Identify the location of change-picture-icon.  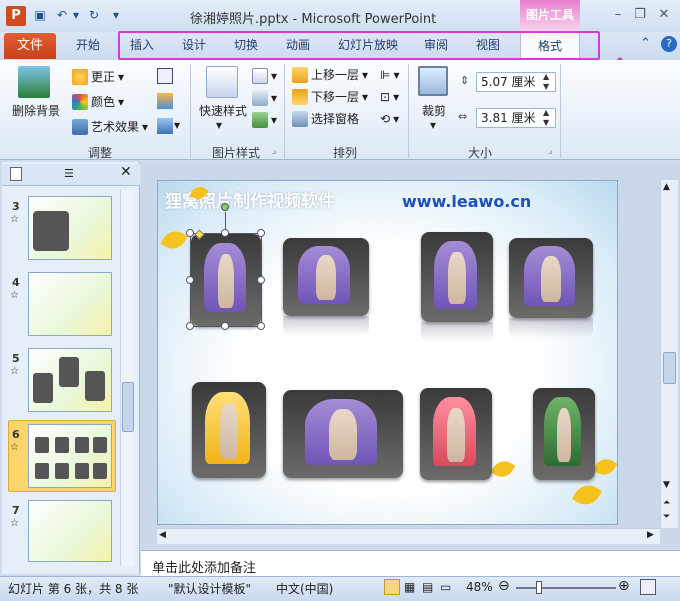
(165, 101).